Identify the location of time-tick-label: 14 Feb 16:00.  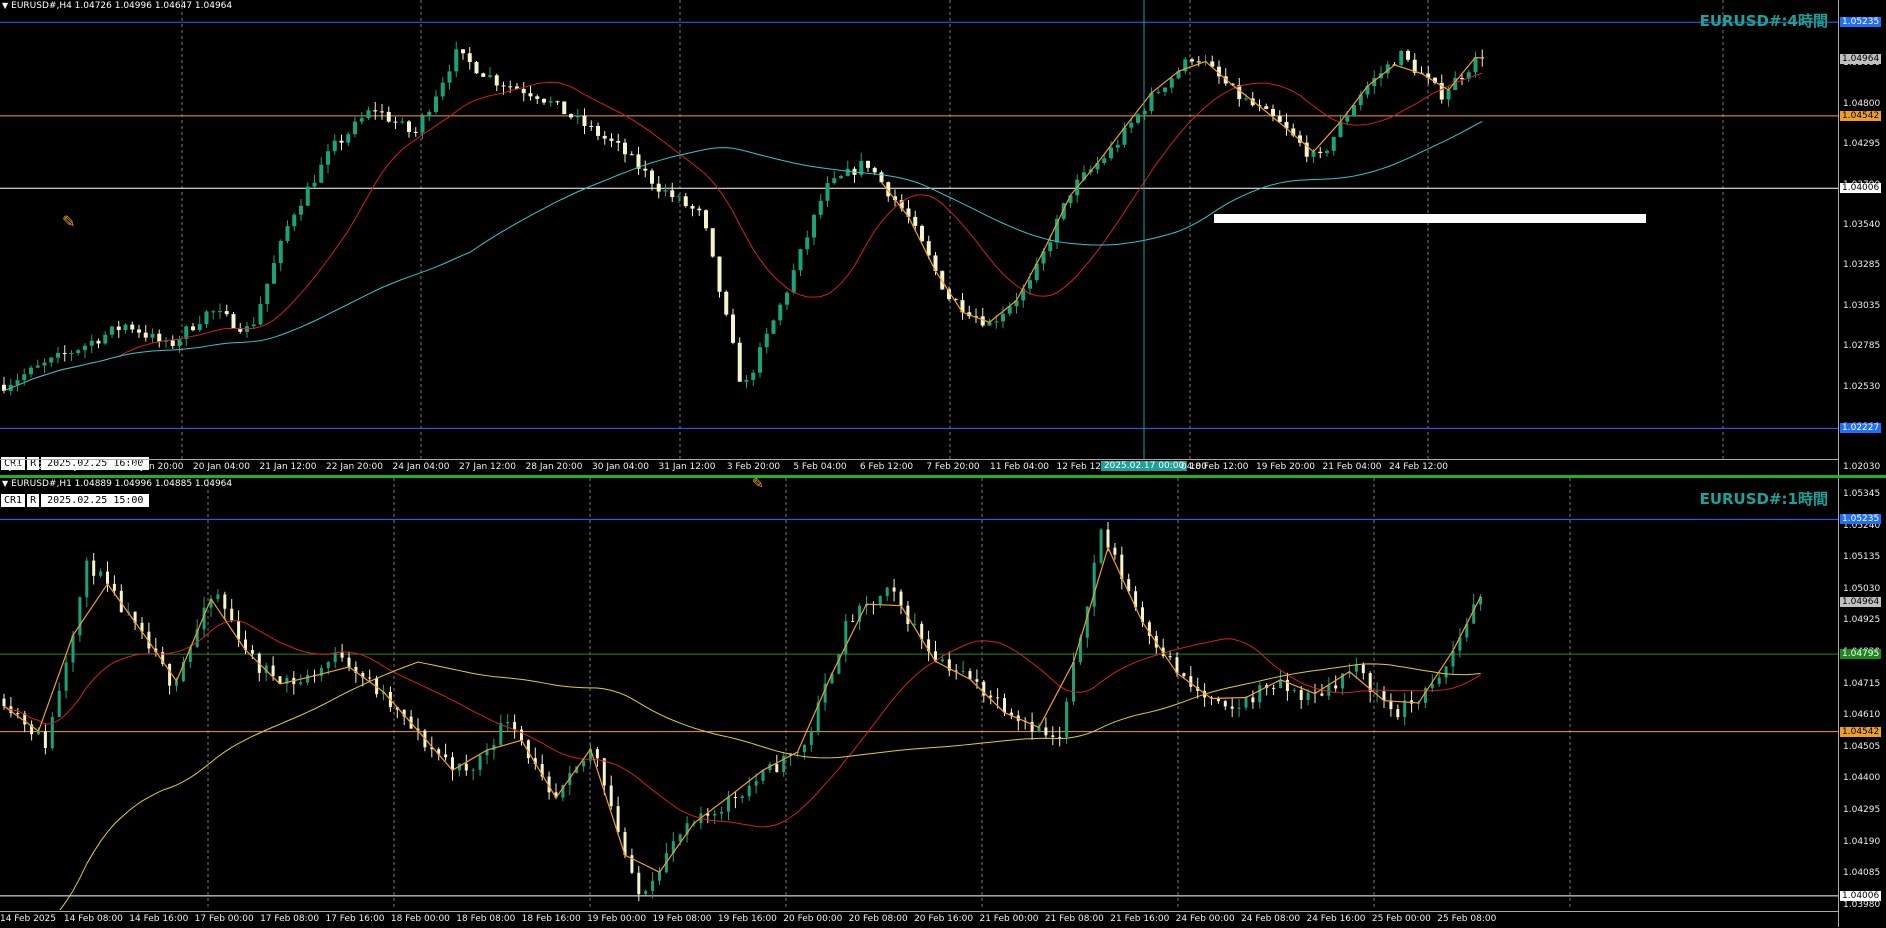
(159, 919).